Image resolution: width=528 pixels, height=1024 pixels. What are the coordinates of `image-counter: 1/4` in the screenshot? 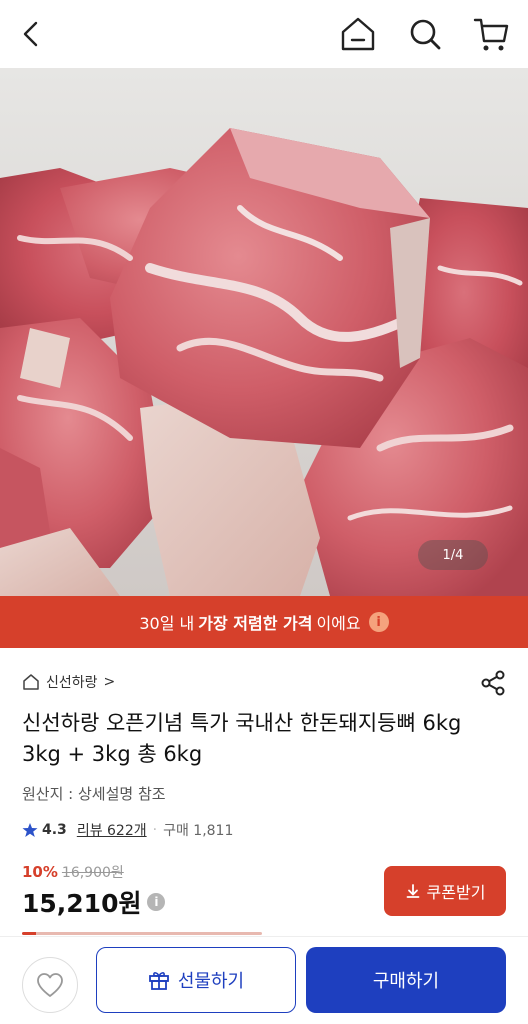 It's located at (453, 555).